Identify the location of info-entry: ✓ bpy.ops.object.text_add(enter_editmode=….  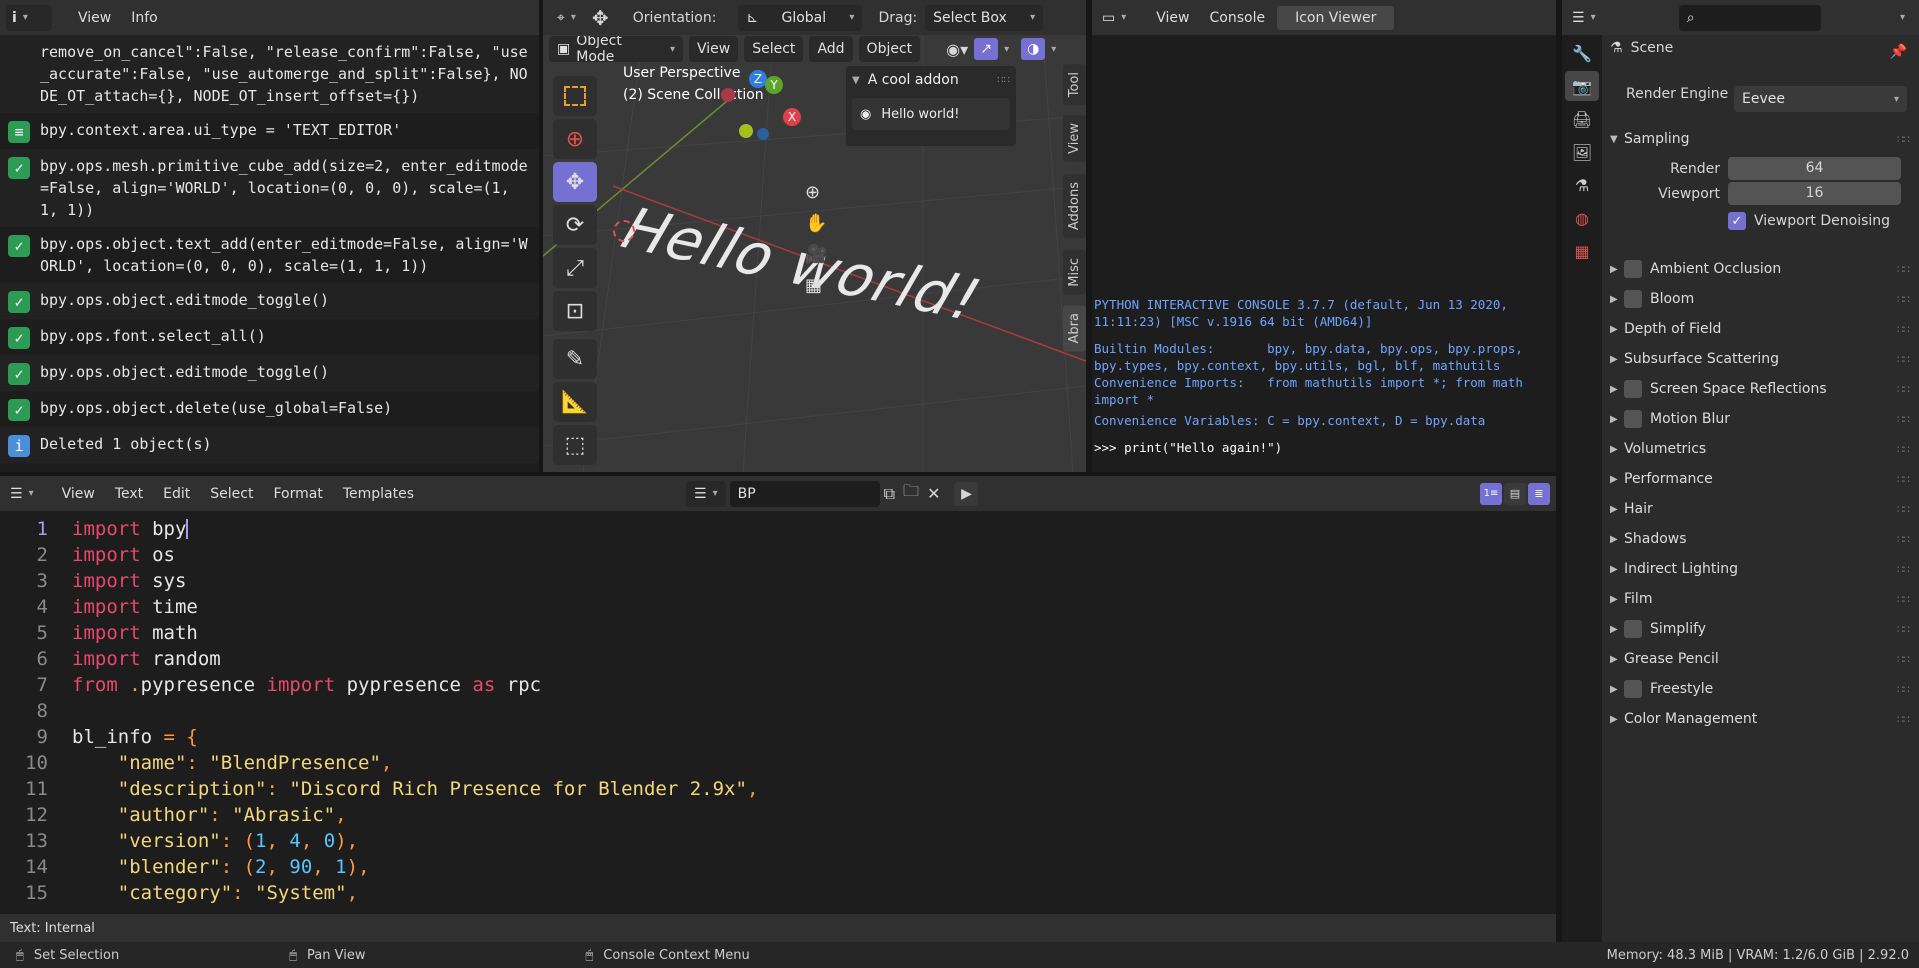
(269, 255).